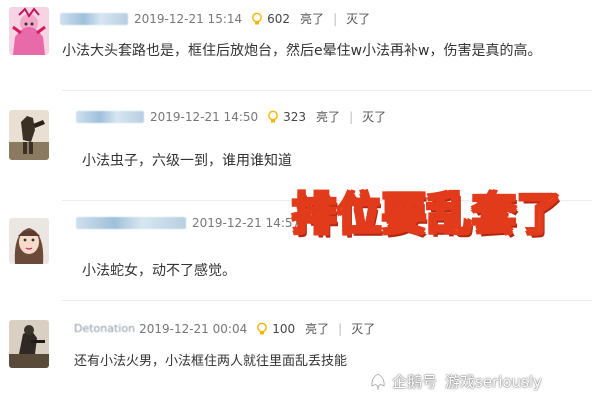 The image size is (600, 400). I want to click on comment-meta: 2019-12-21 15:14 602 亮了 | 灭了, so click(215, 18).